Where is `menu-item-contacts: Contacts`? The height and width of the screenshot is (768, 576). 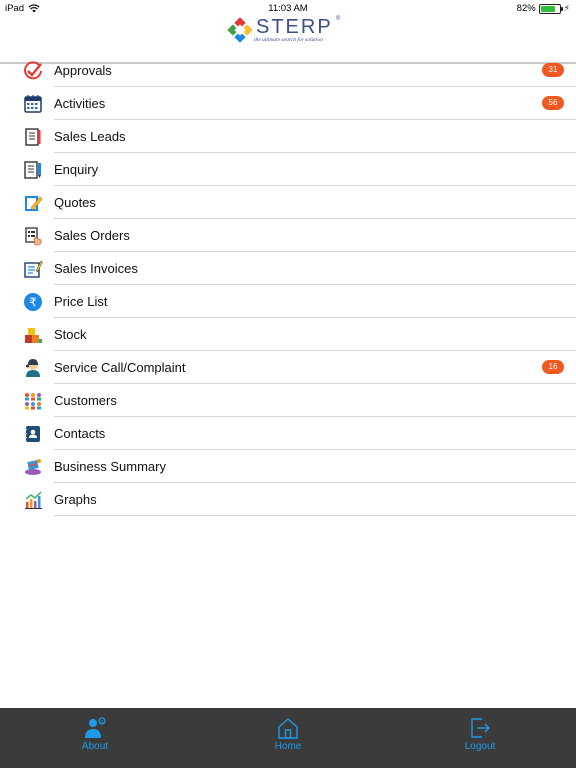
menu-item-contacts: Contacts is located at coordinates (288, 433).